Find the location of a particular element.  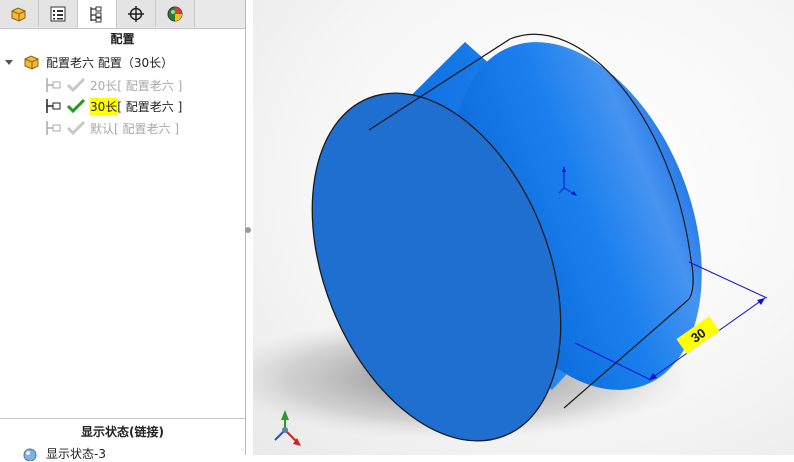

panel-splitter-handle is located at coordinates (248, 230).